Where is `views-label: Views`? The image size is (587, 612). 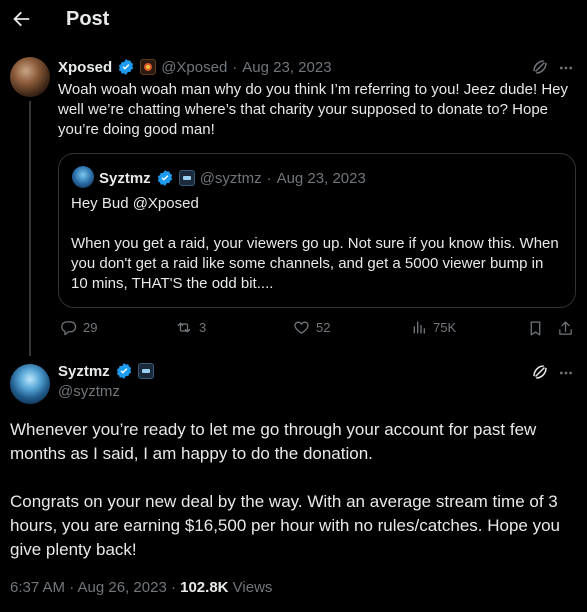 views-label: Views is located at coordinates (250, 587).